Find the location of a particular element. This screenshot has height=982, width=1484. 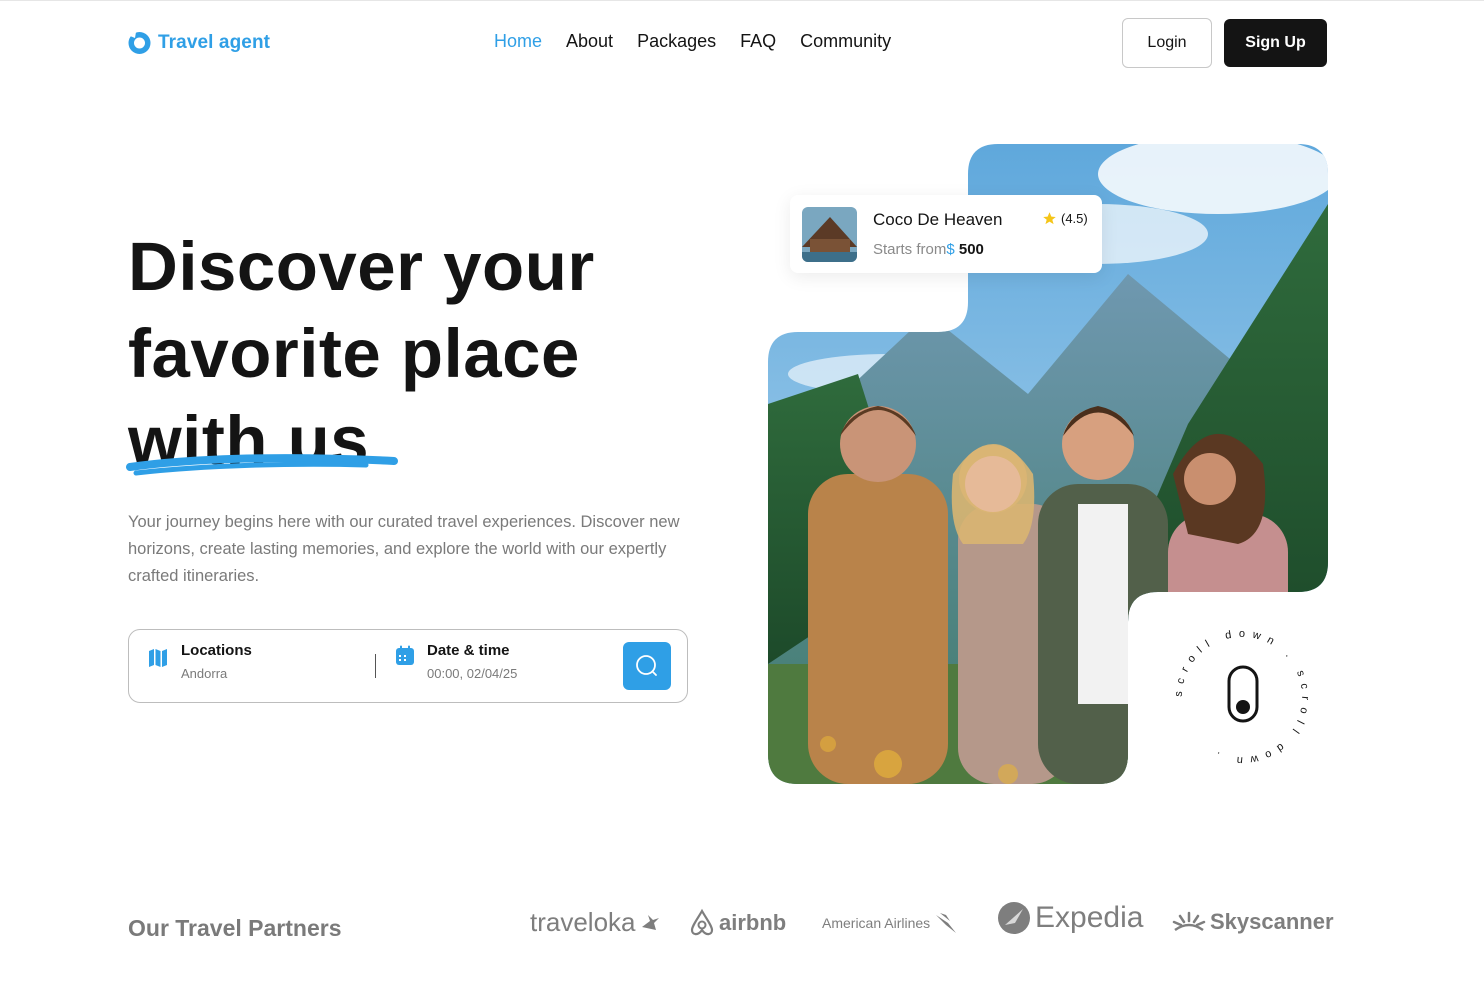

main-menu: Home About Packages FAQ Community is located at coordinates (692, 41).